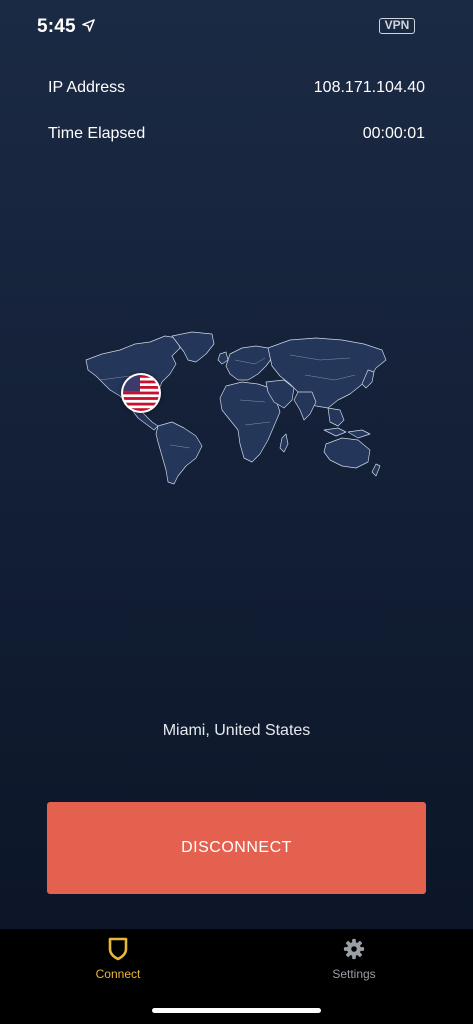 Image resolution: width=473 pixels, height=1024 pixels. What do you see at coordinates (236, 730) in the screenshot?
I see `location-label: Miami, United States` at bounding box center [236, 730].